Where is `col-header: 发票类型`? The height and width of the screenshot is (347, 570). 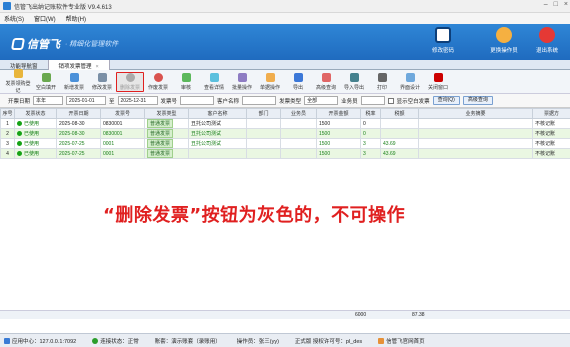
col-header: 发票类型 is located at coordinates (166, 113).